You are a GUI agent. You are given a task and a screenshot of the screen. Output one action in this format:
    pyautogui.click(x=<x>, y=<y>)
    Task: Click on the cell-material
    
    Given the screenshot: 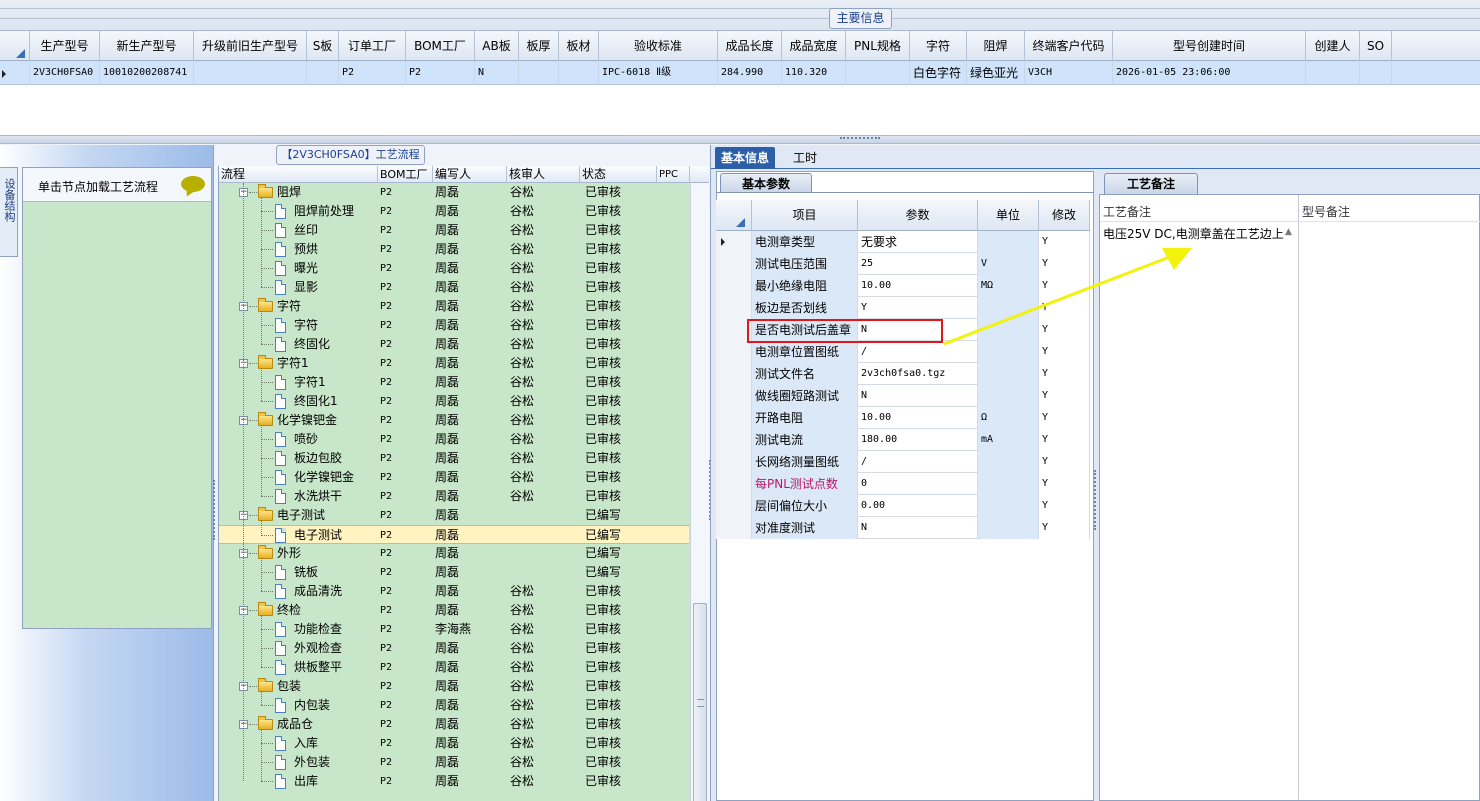 What is the action you would take?
    pyautogui.click(x=579, y=73)
    